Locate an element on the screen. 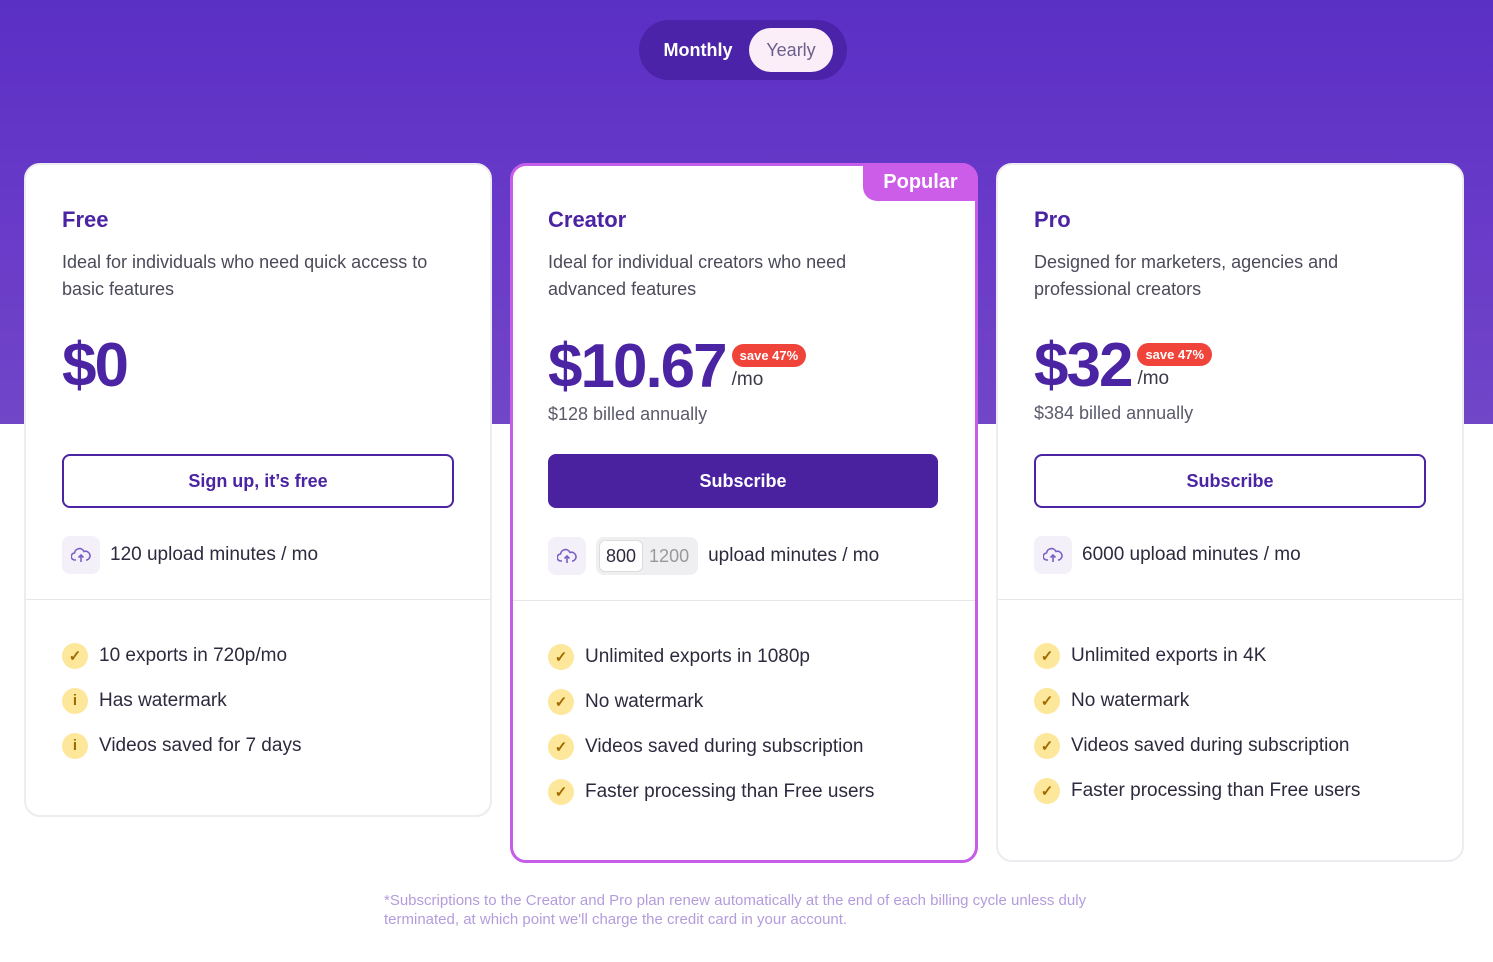 Image resolution: width=1493 pixels, height=962 pixels. billing-period-toggle: Monthly Yearly is located at coordinates (743, 50).